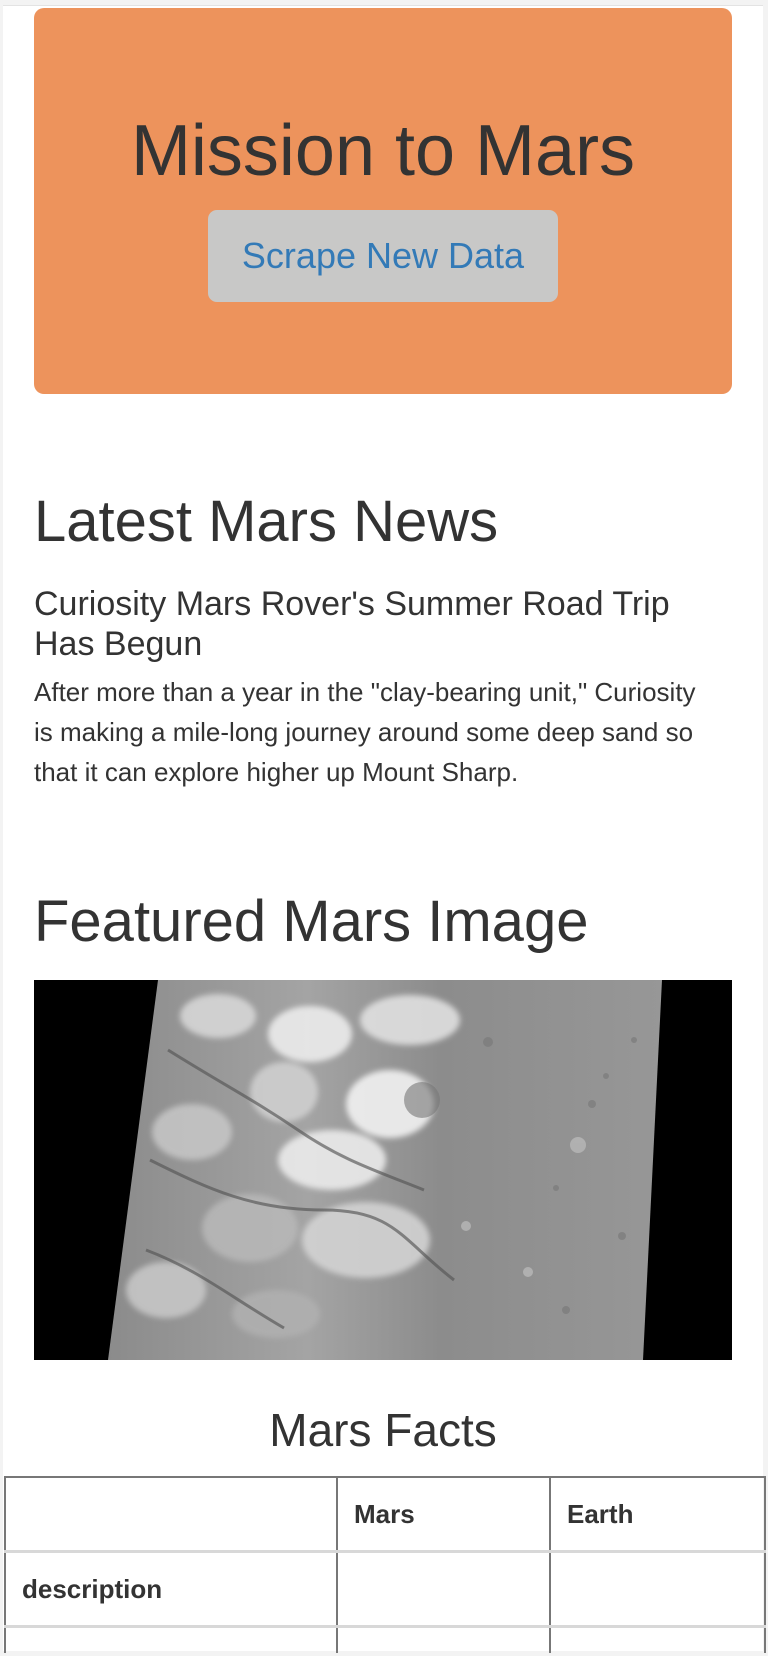 The height and width of the screenshot is (1656, 768). I want to click on table-header-row: Mars Earth, so click(385, 1514).